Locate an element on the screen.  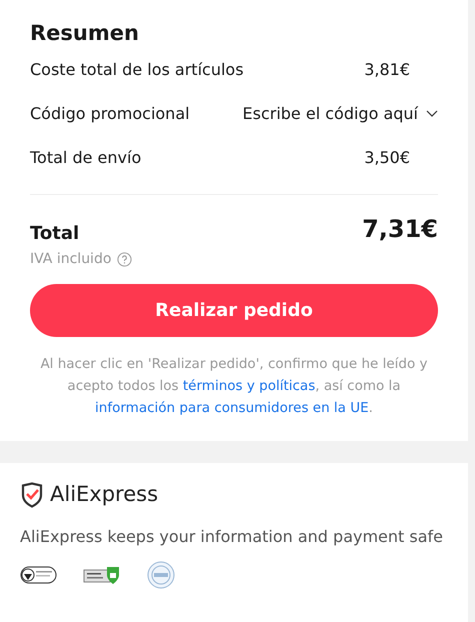
promo-code-toggle: Escribe el código aquí is located at coordinates (340, 114).